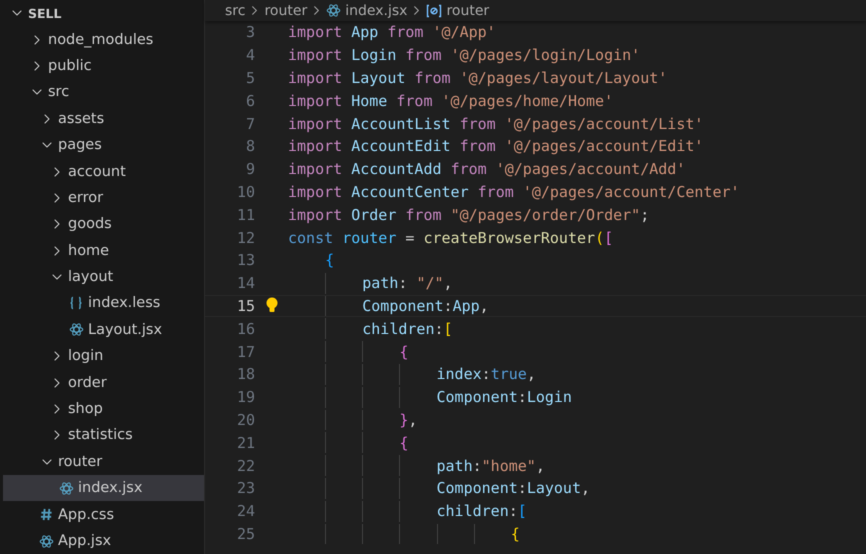 This screenshot has width=866, height=554. What do you see at coordinates (245, 511) in the screenshot?
I see `line-number: 24` at bounding box center [245, 511].